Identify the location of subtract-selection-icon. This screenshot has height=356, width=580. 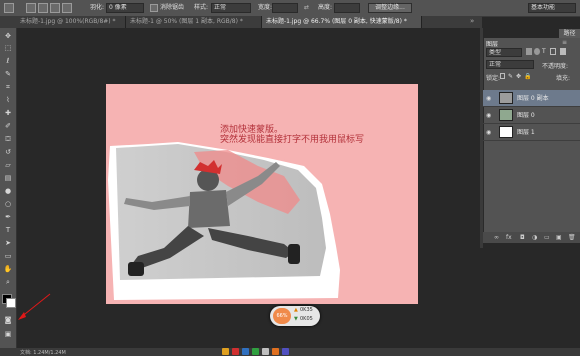
(55, 8).